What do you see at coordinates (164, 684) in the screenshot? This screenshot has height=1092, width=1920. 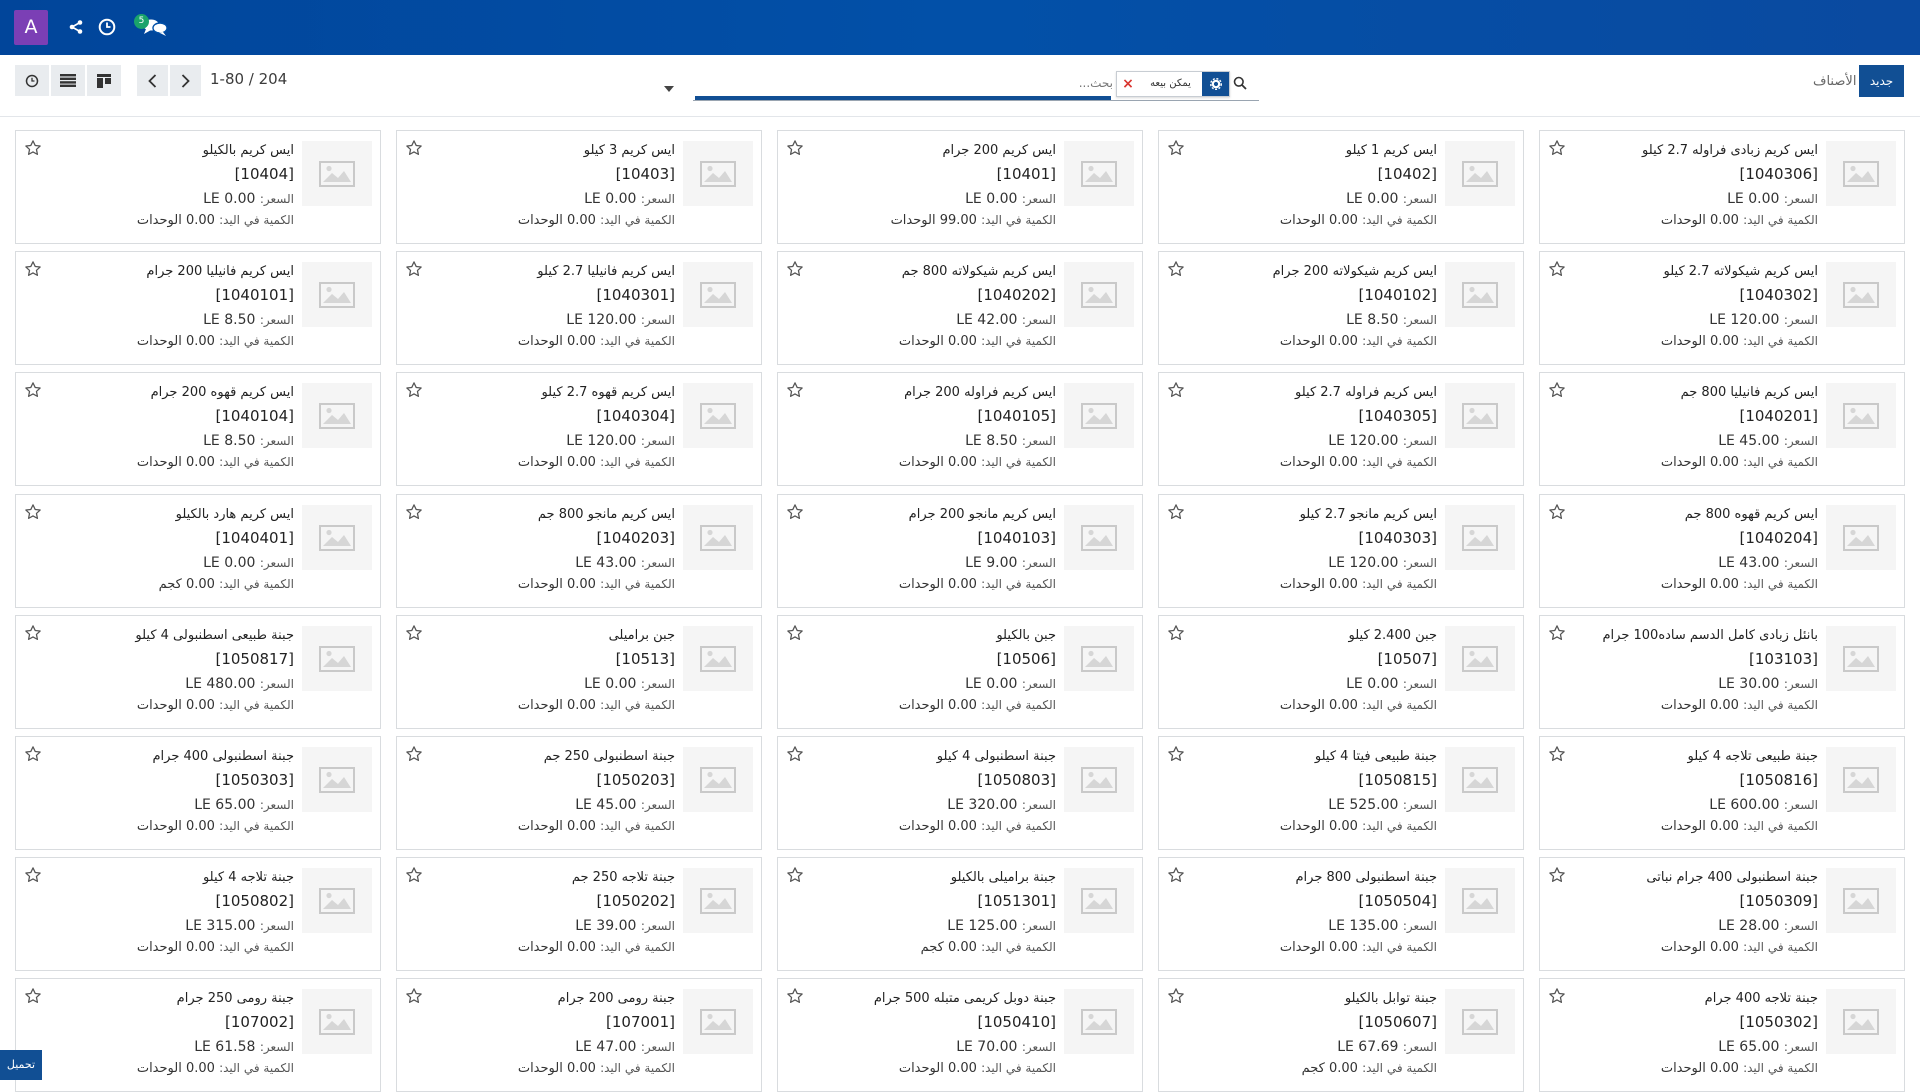 I see `product-price: السعر: LE 480.00` at bounding box center [164, 684].